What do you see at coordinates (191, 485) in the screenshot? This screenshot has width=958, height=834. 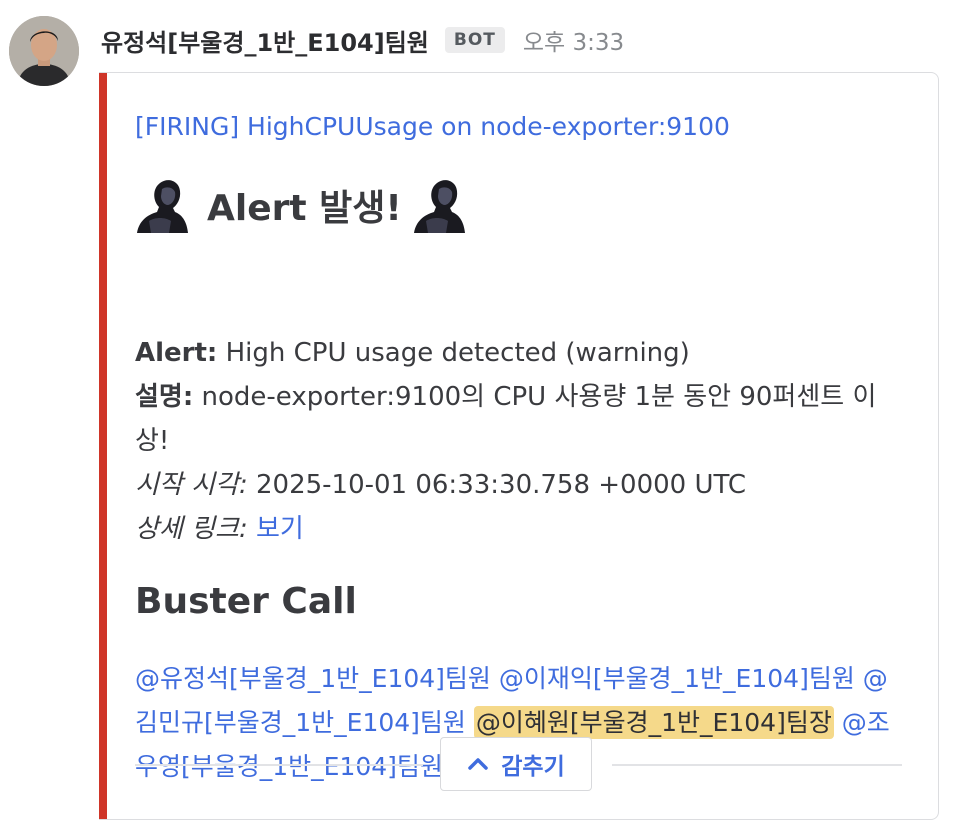 I see `start-time-label: 시작 시각:` at bounding box center [191, 485].